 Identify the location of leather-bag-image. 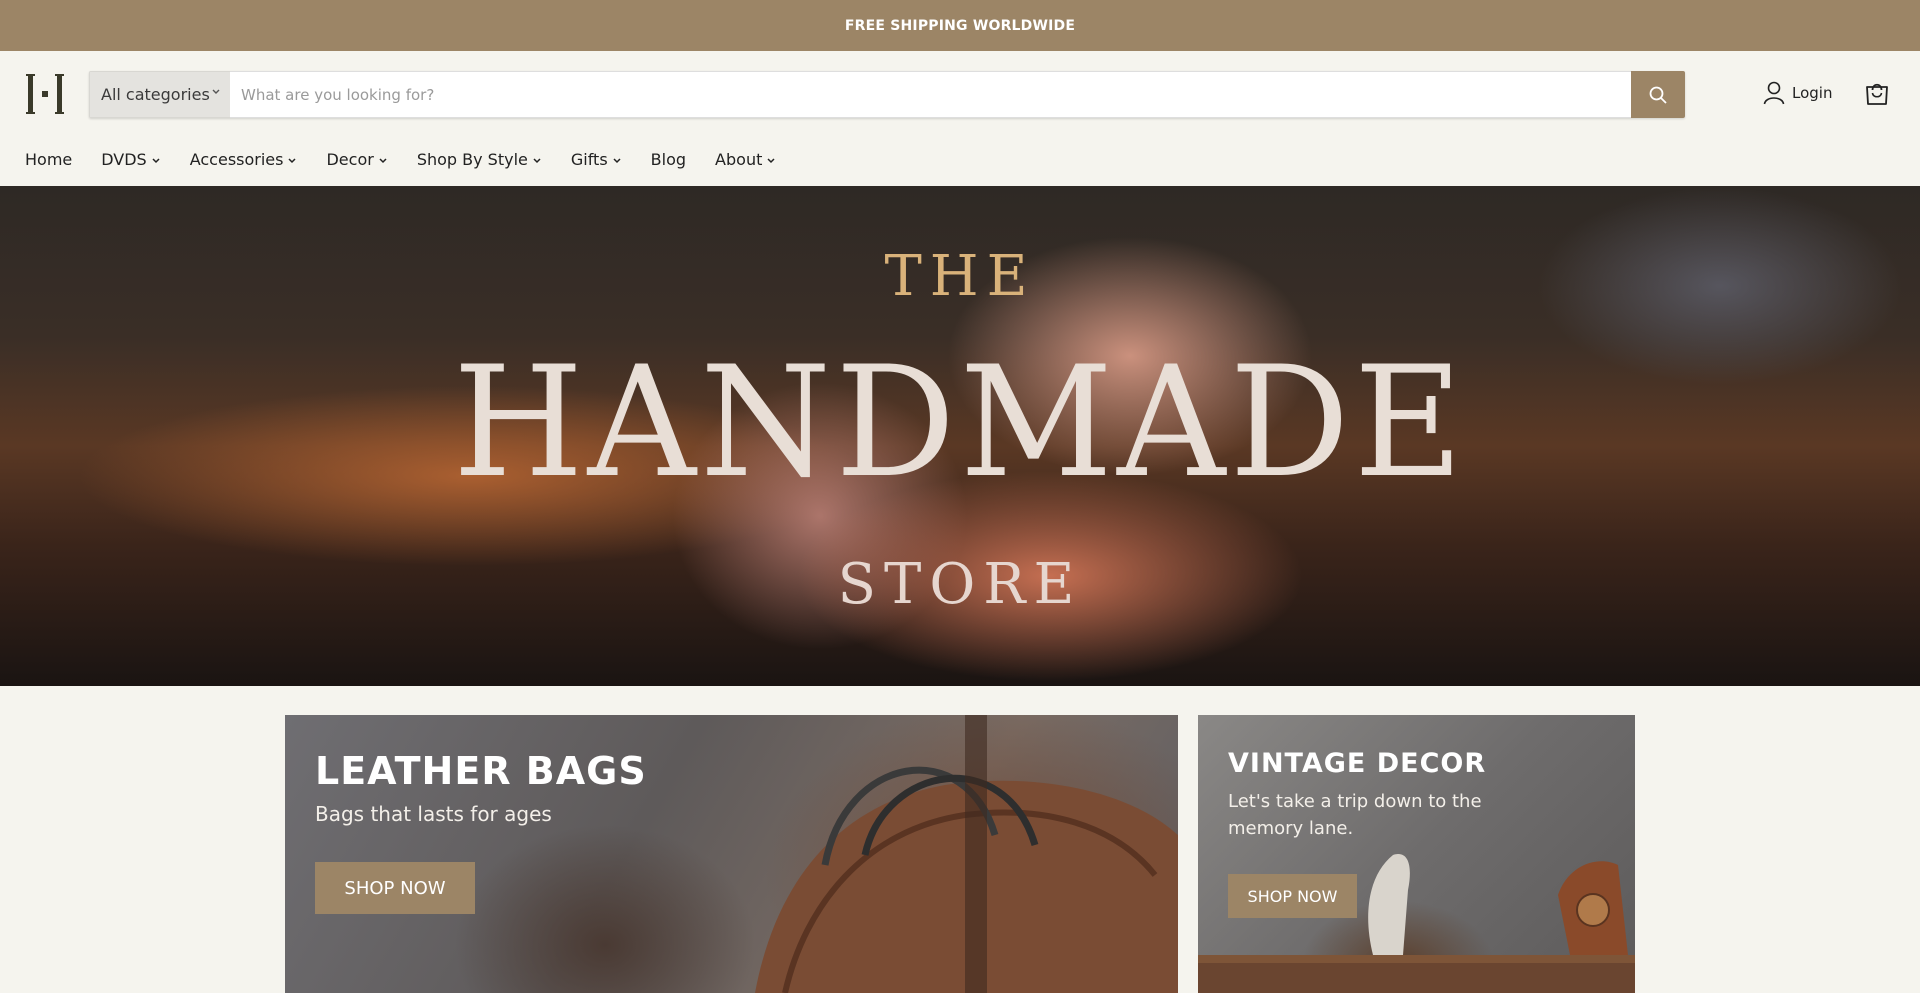
(966, 854).